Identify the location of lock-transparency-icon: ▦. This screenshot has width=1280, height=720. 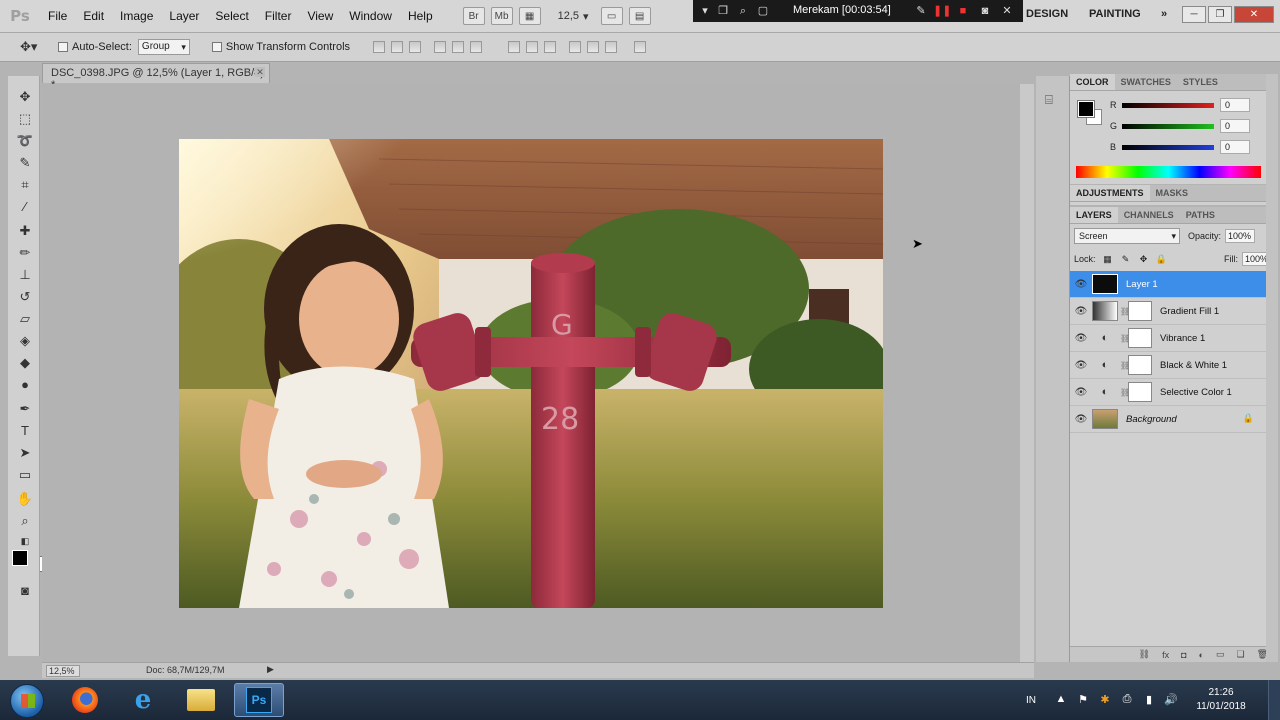
(1108, 259).